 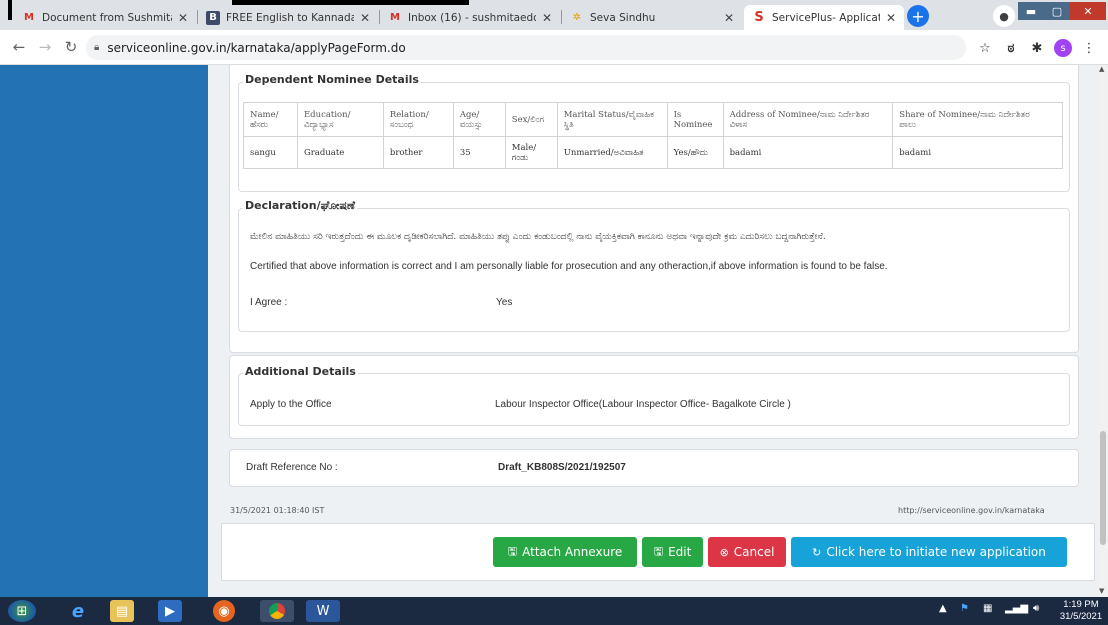 What do you see at coordinates (1031, 11) in the screenshot?
I see `minimize-button: ▬` at bounding box center [1031, 11].